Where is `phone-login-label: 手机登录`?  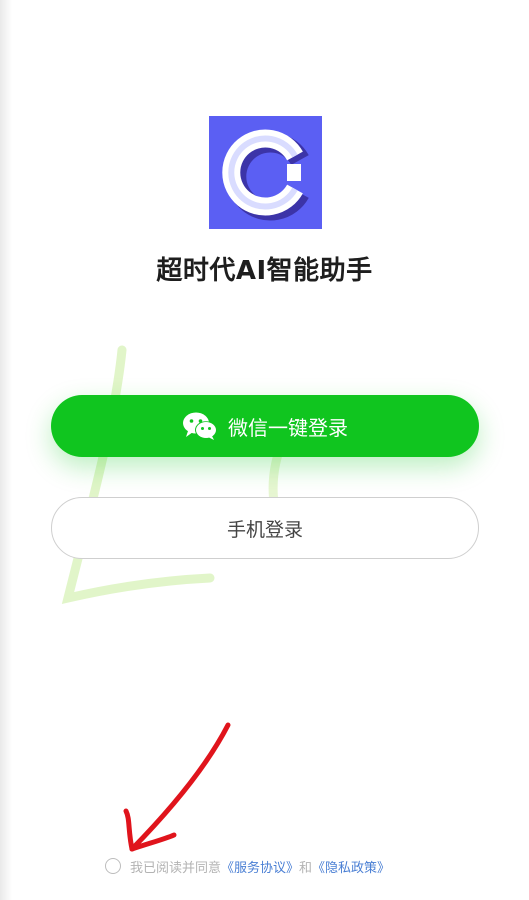
phone-login-label: 手机登录 is located at coordinates (264, 529).